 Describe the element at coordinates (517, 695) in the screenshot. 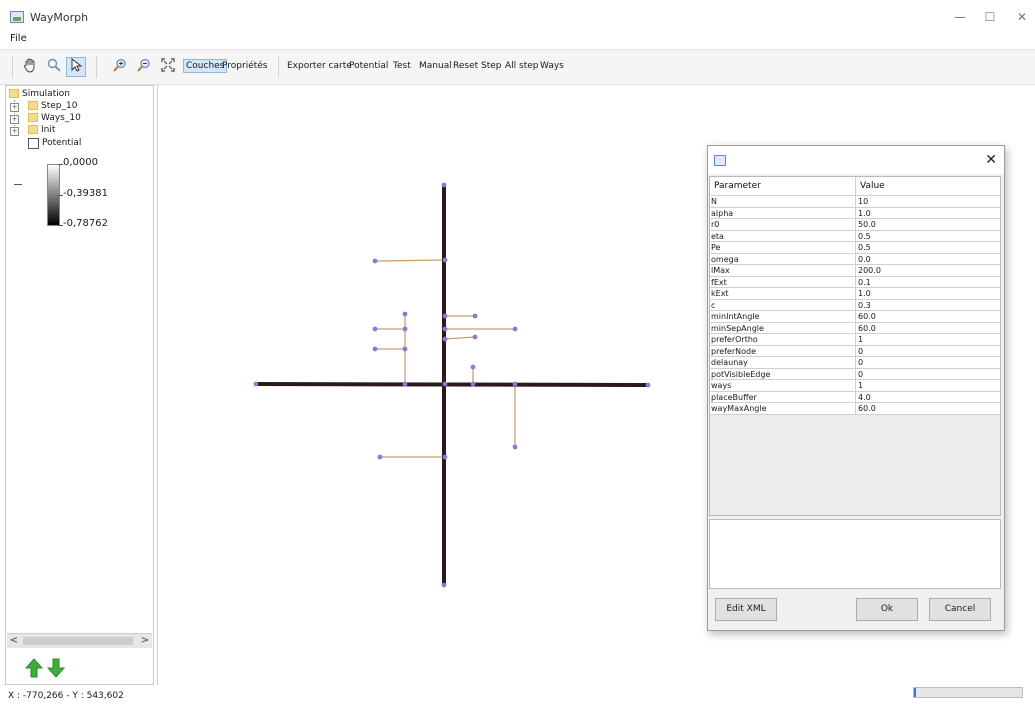

I see `status-bar: X : -770,266 - Y : 543,602` at that location.